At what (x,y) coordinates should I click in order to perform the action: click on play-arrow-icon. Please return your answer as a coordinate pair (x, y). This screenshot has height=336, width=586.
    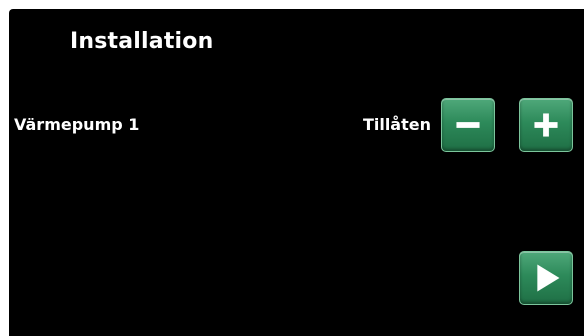
    Looking at the image, I should click on (548, 278).